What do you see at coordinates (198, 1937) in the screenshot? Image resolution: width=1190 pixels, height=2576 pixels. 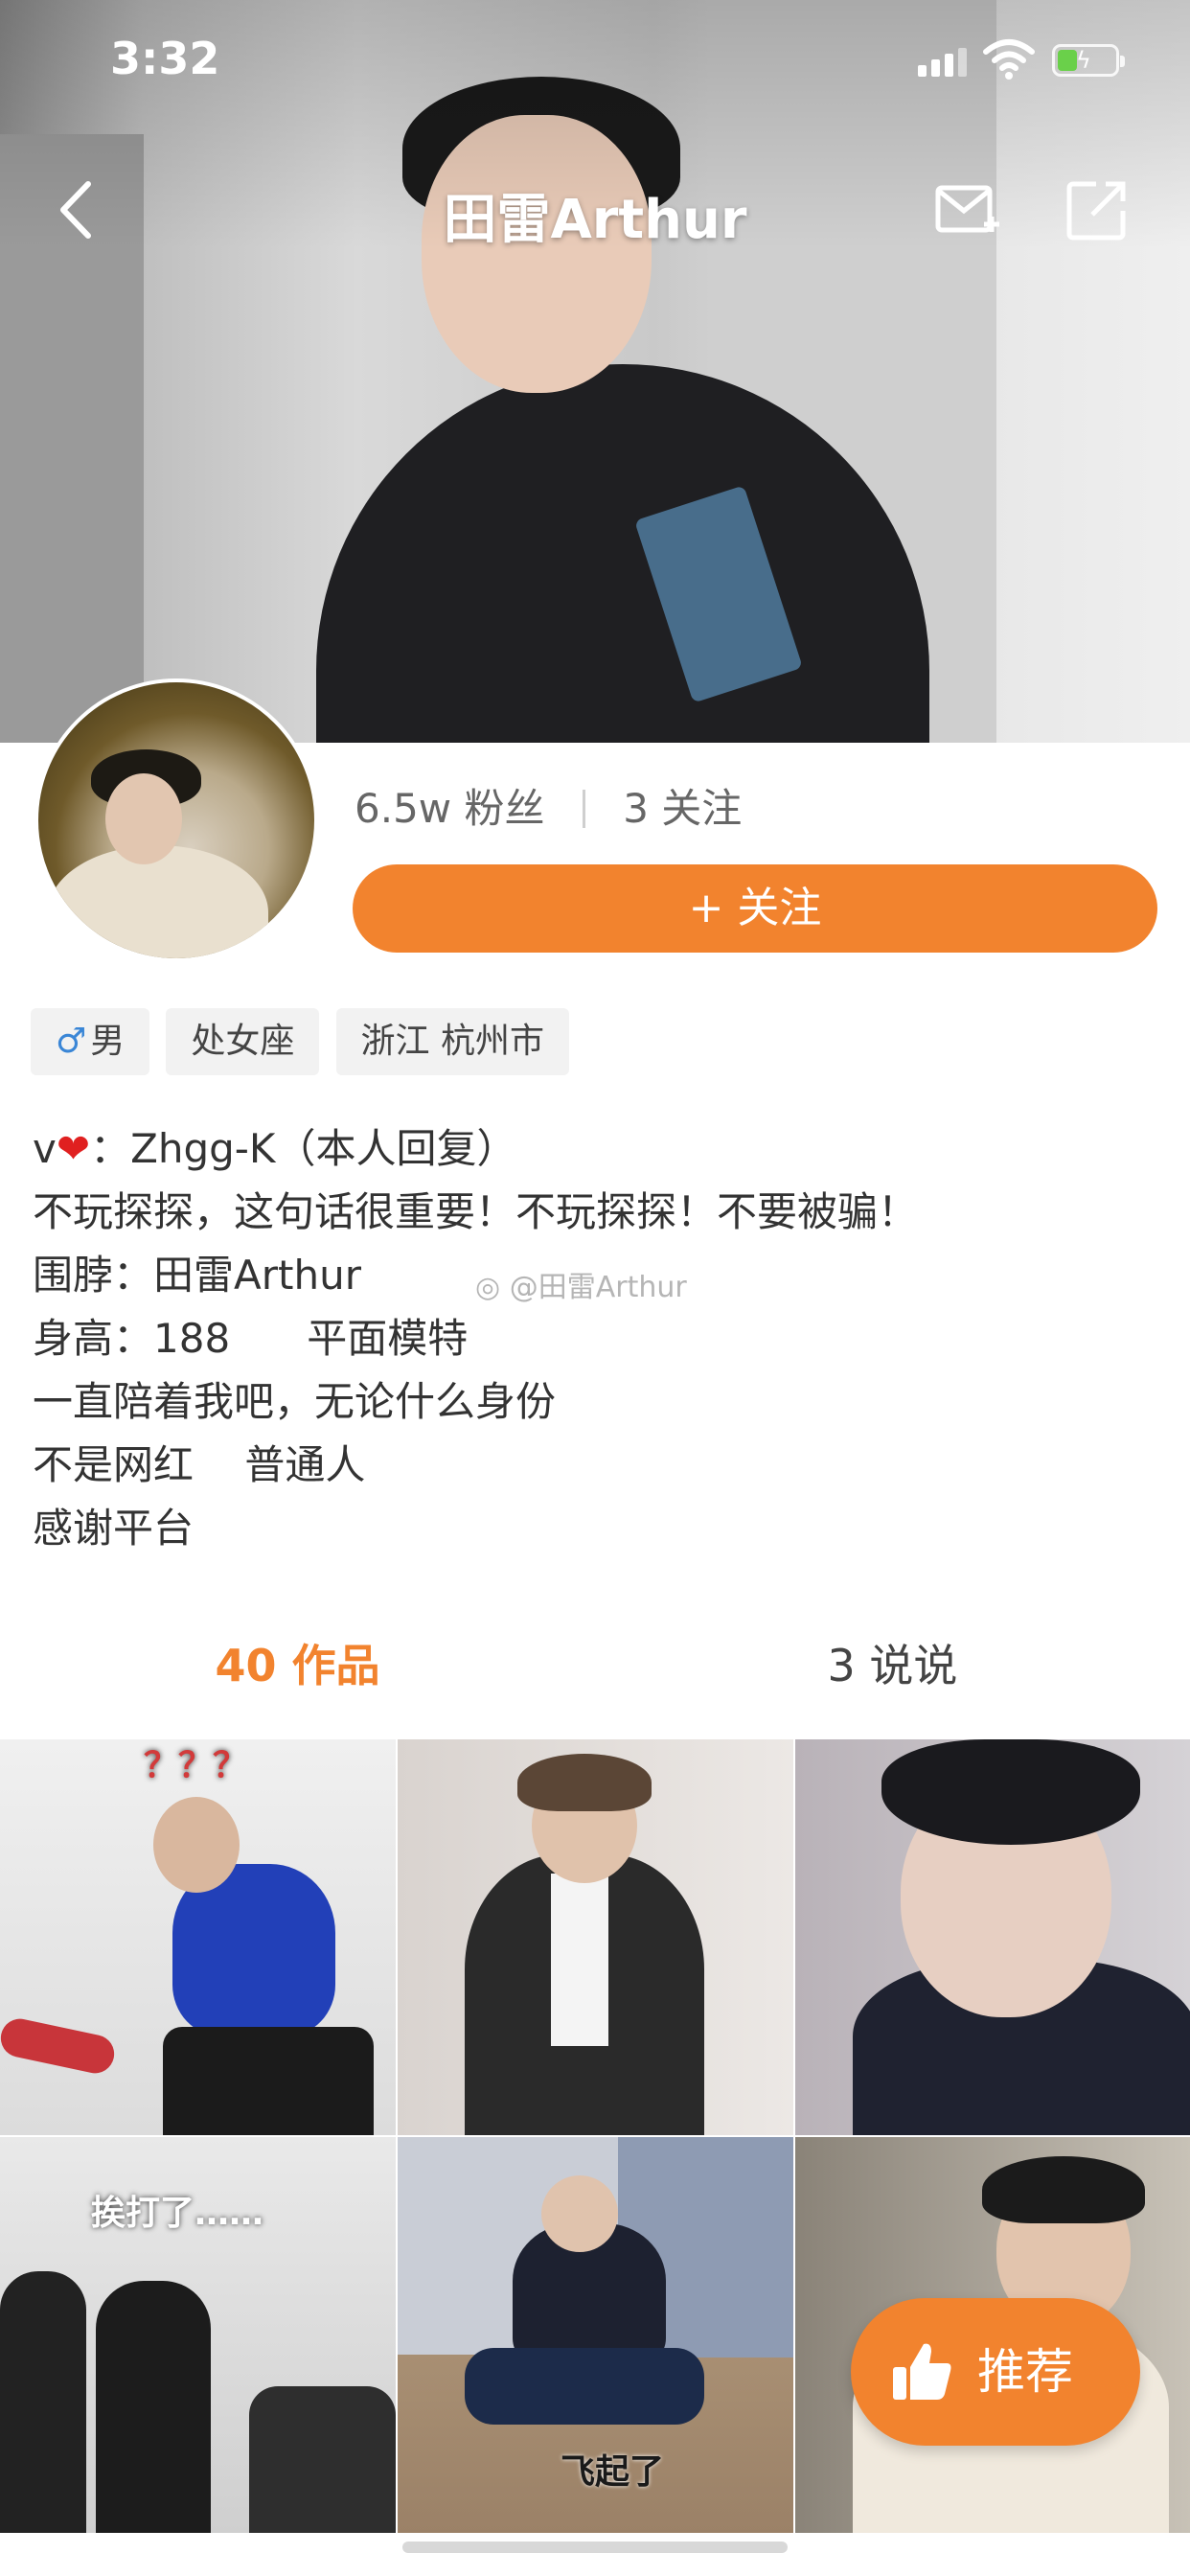 I see `video-thumbnail: ？？？` at bounding box center [198, 1937].